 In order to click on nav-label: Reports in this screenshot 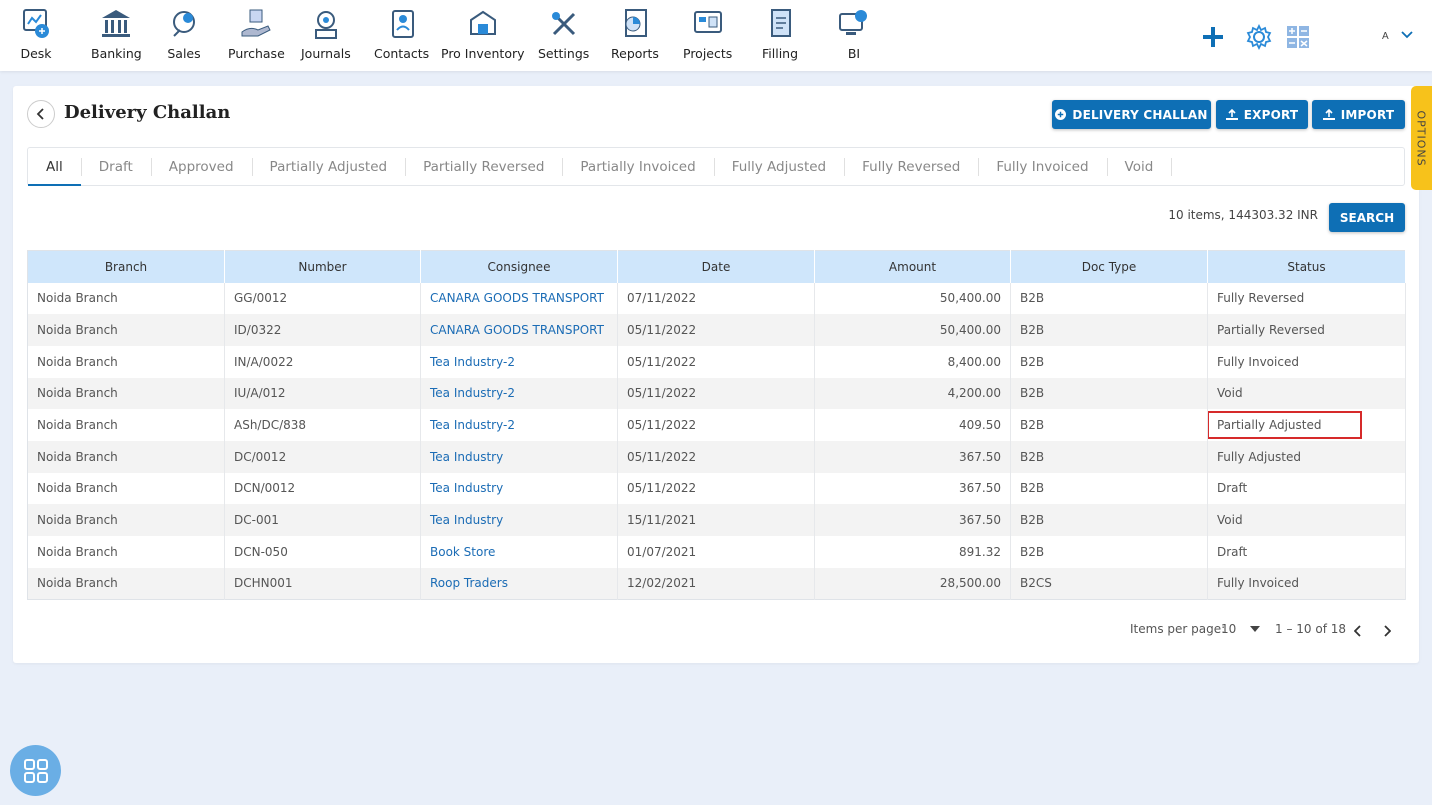, I will do `click(635, 53)`.